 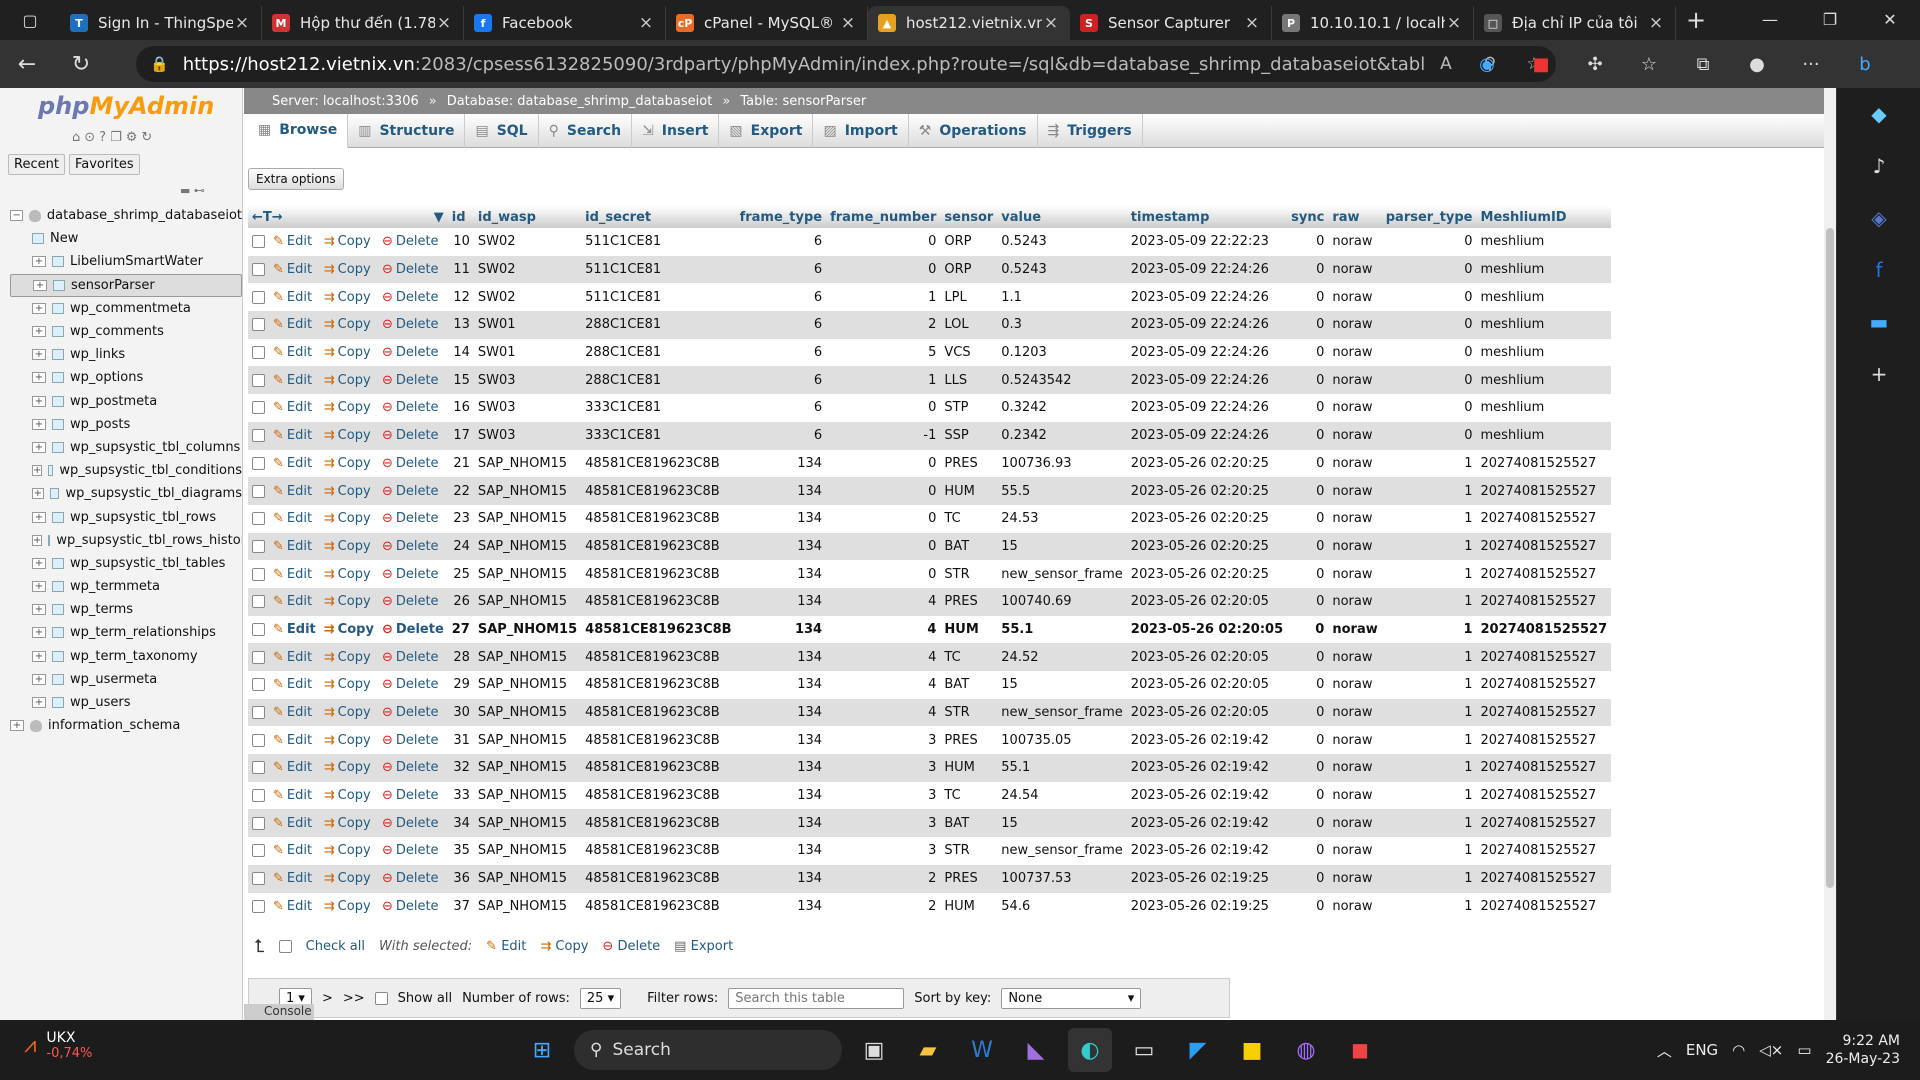 I want to click on cell-value: 15, so click(x=1062, y=546).